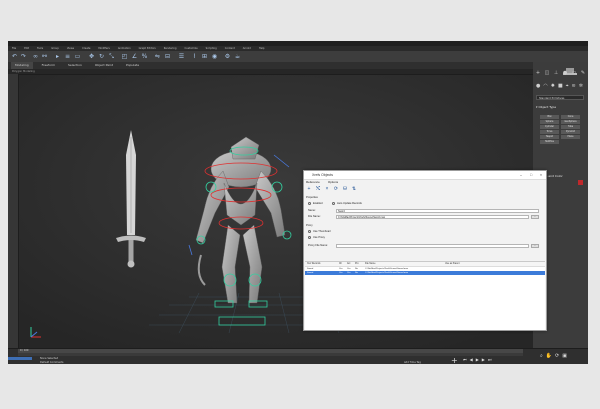 The image size is (600, 409). Describe the element at coordinates (75, 65) in the screenshot. I see `tab-selection: Selection` at that location.